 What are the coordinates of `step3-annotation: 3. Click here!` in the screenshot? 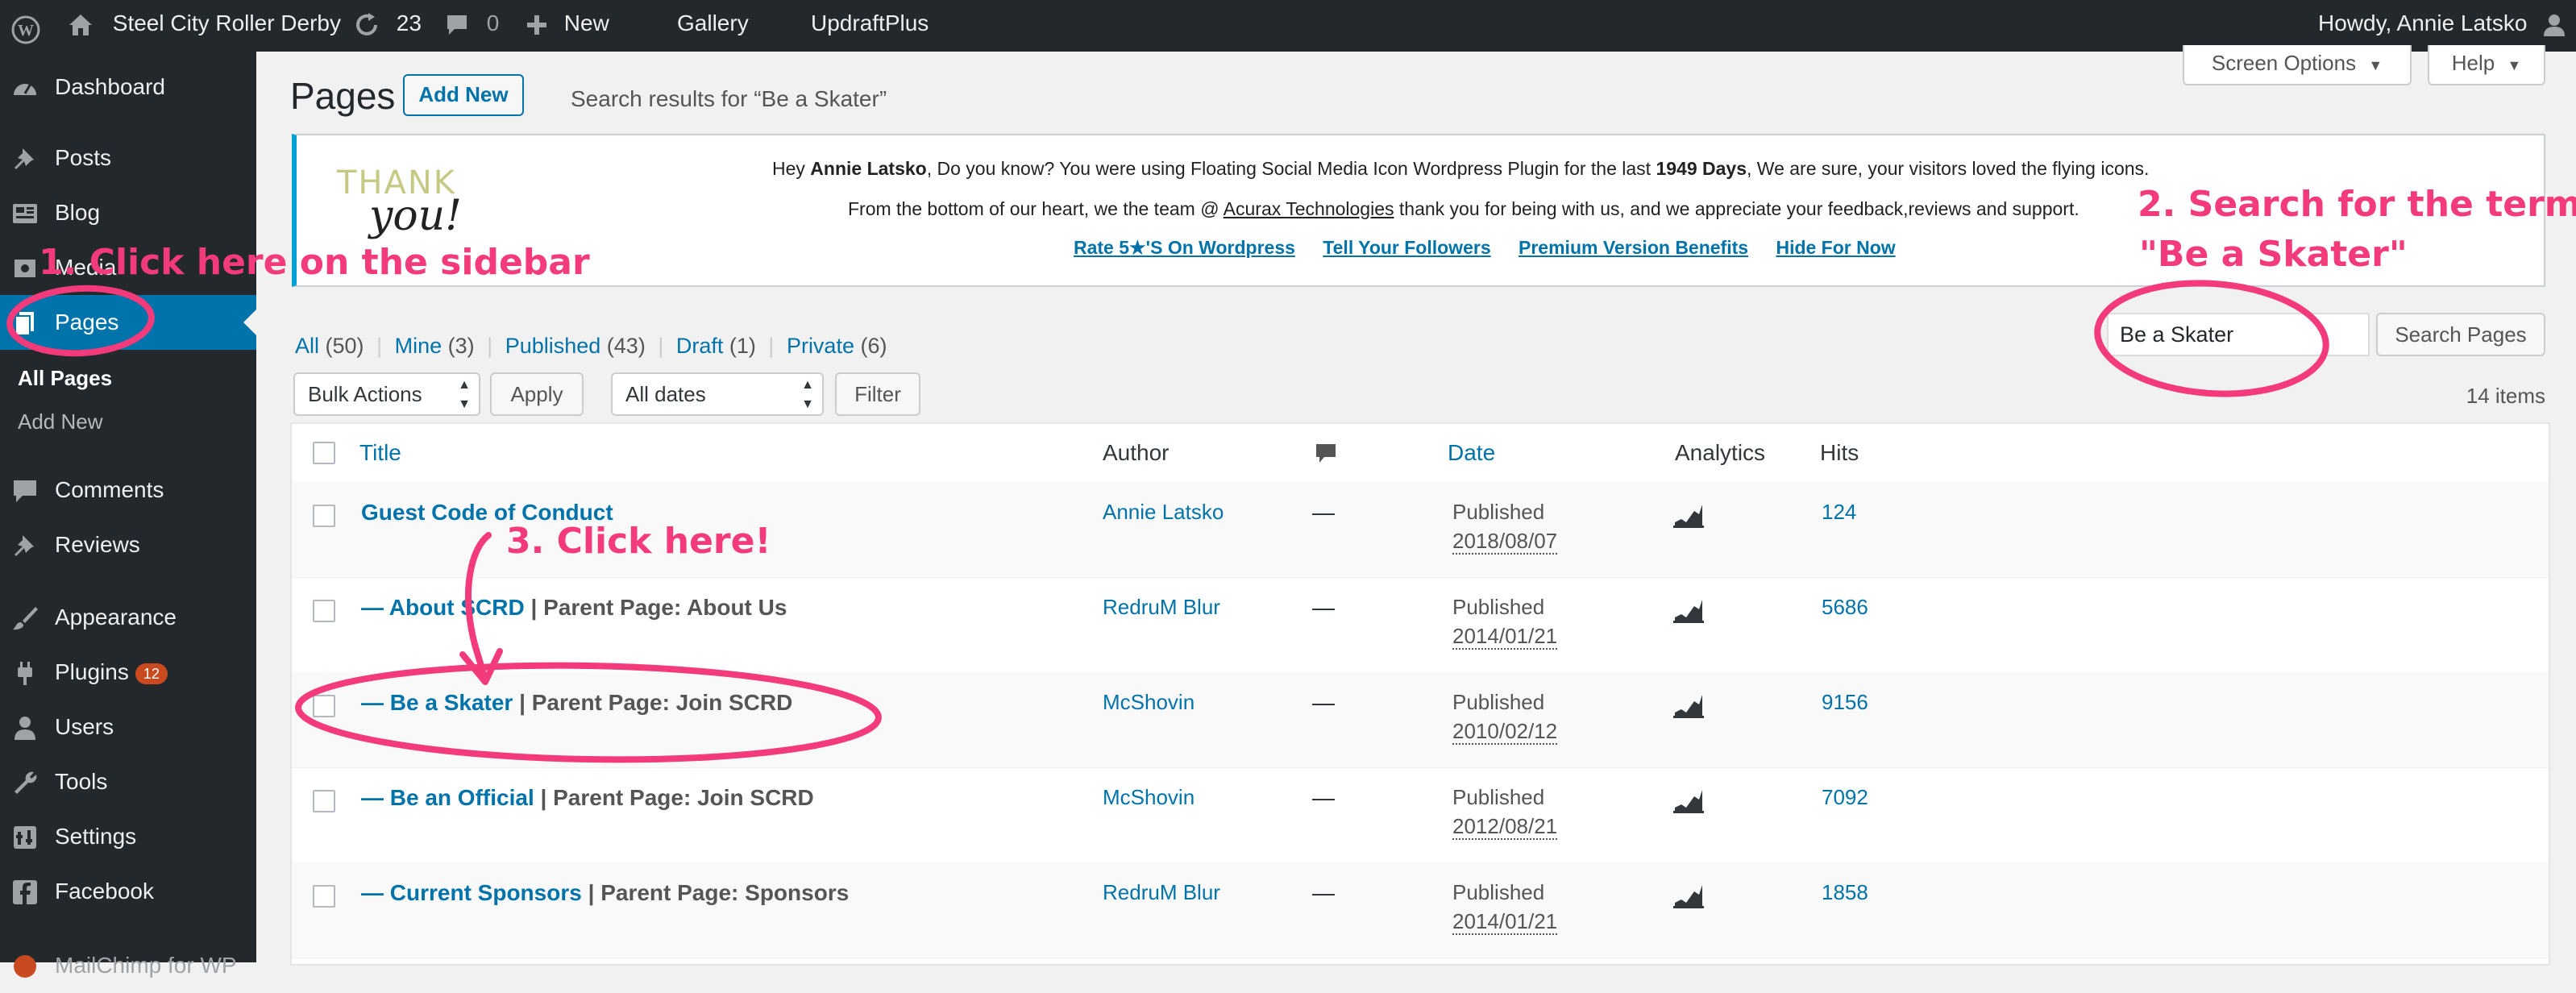 It's located at (638, 541).